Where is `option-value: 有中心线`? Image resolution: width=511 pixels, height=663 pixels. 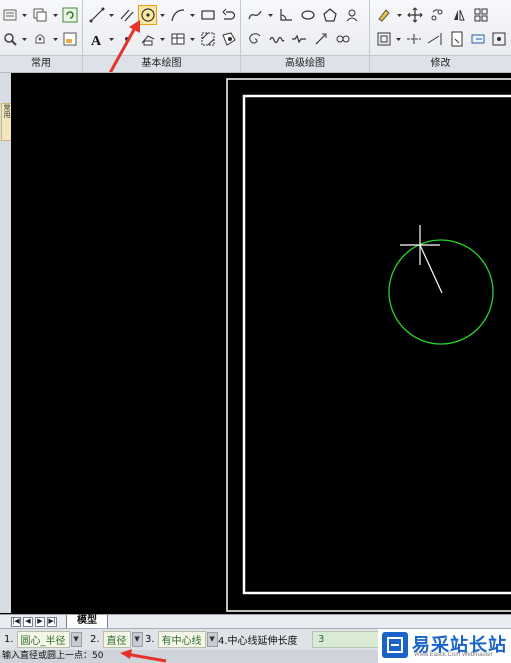
option-value: 有中心线 is located at coordinates (181, 639).